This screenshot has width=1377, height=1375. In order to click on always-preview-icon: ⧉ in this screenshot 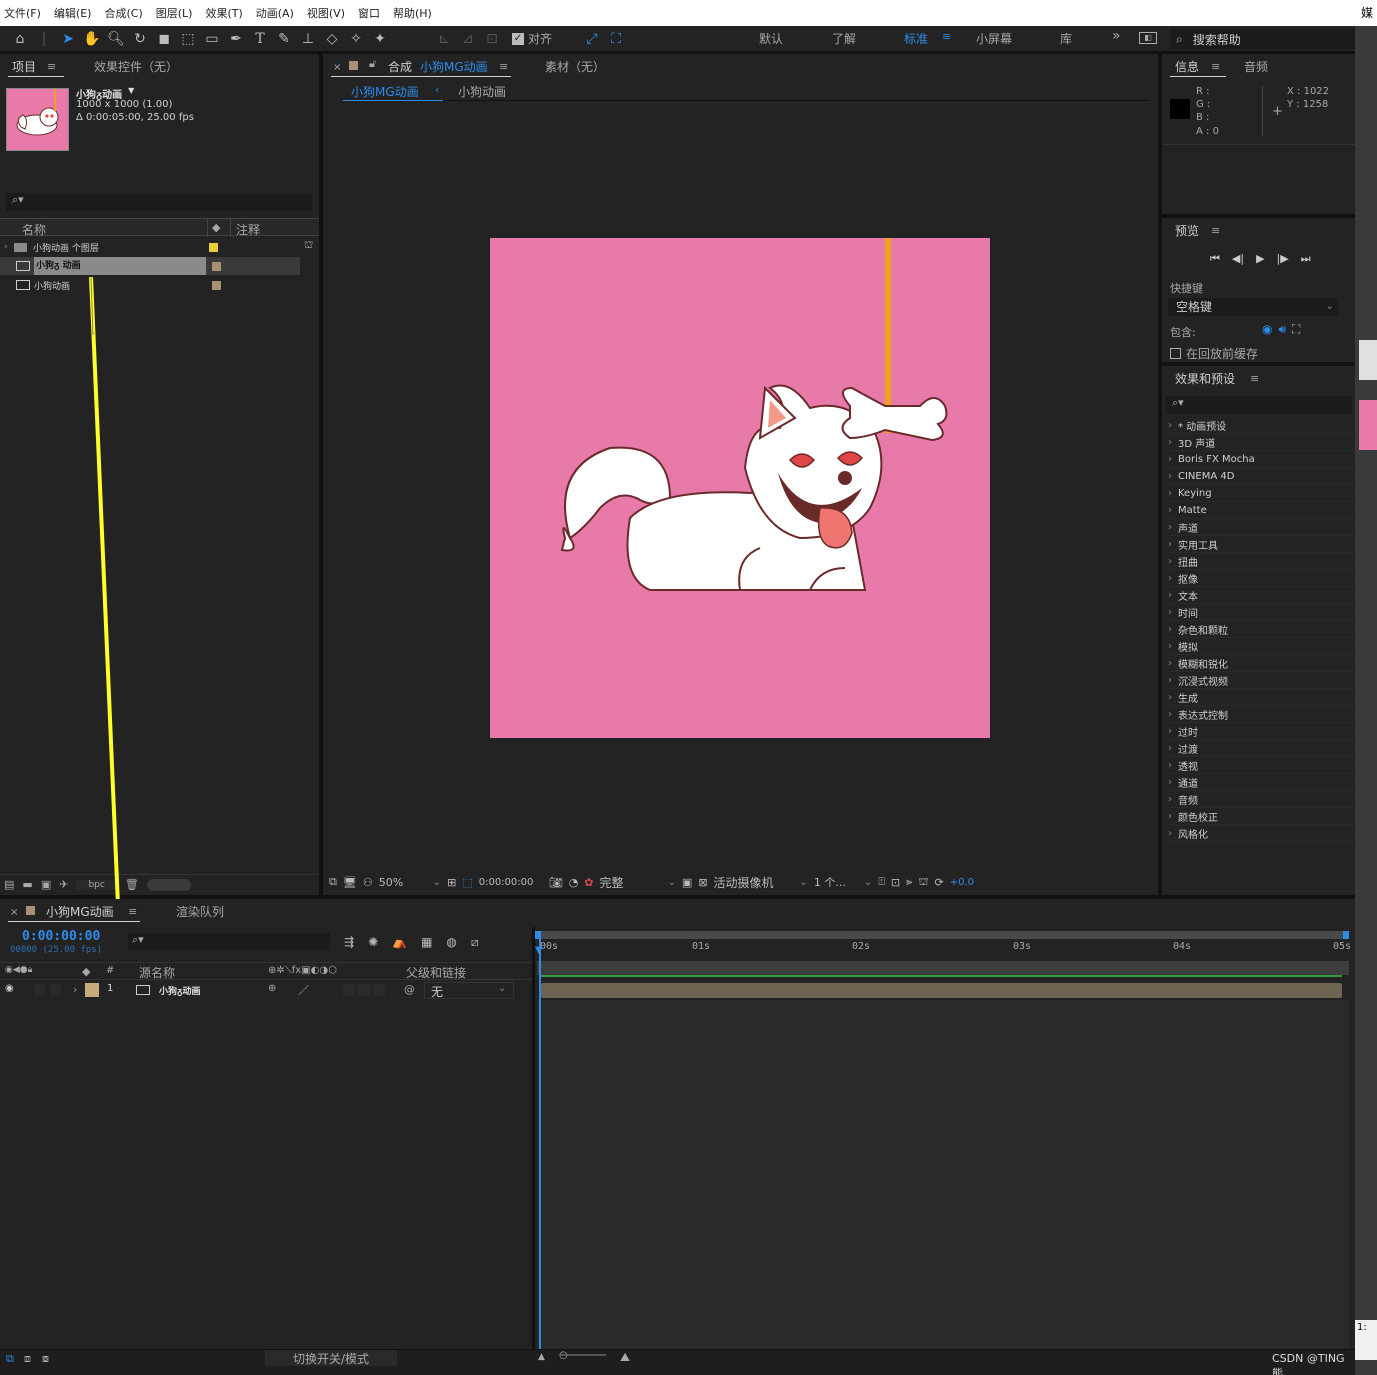, I will do `click(333, 882)`.